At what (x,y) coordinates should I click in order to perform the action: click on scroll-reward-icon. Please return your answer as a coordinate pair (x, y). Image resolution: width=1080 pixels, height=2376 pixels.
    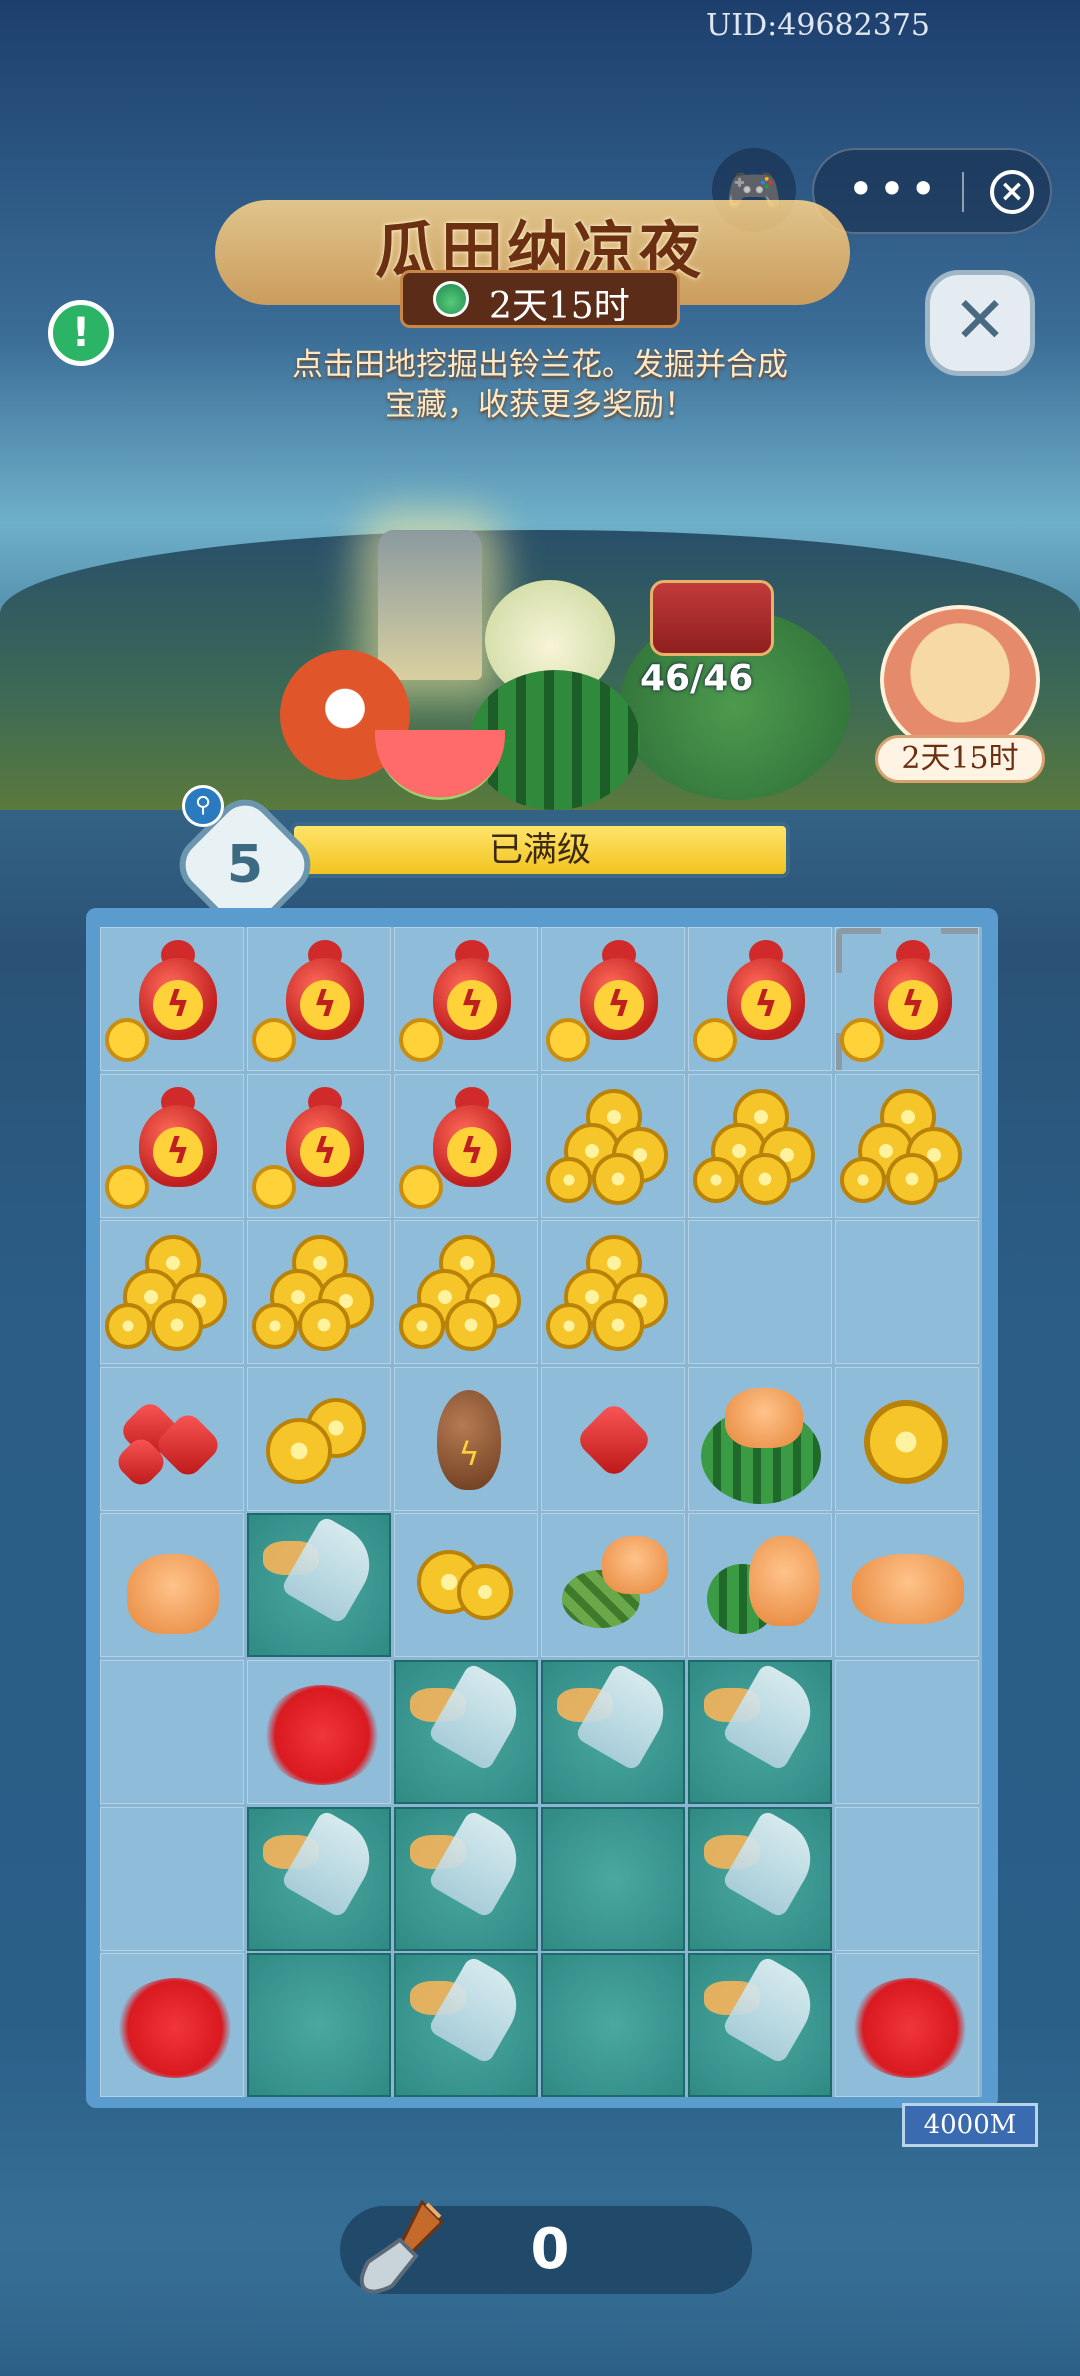
    Looking at the image, I should click on (712, 618).